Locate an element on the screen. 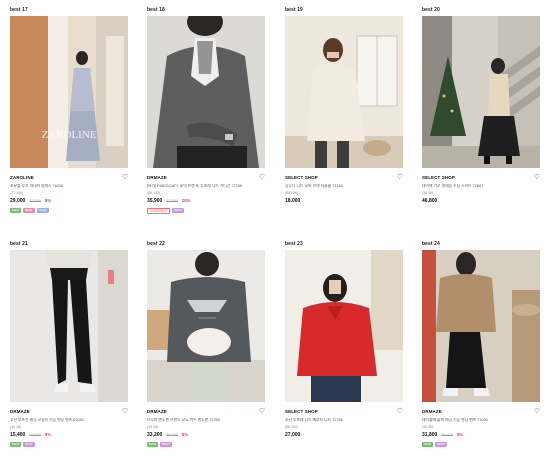 This screenshot has width=549, height=457. rank-label: best 22 is located at coordinates (156, 244).